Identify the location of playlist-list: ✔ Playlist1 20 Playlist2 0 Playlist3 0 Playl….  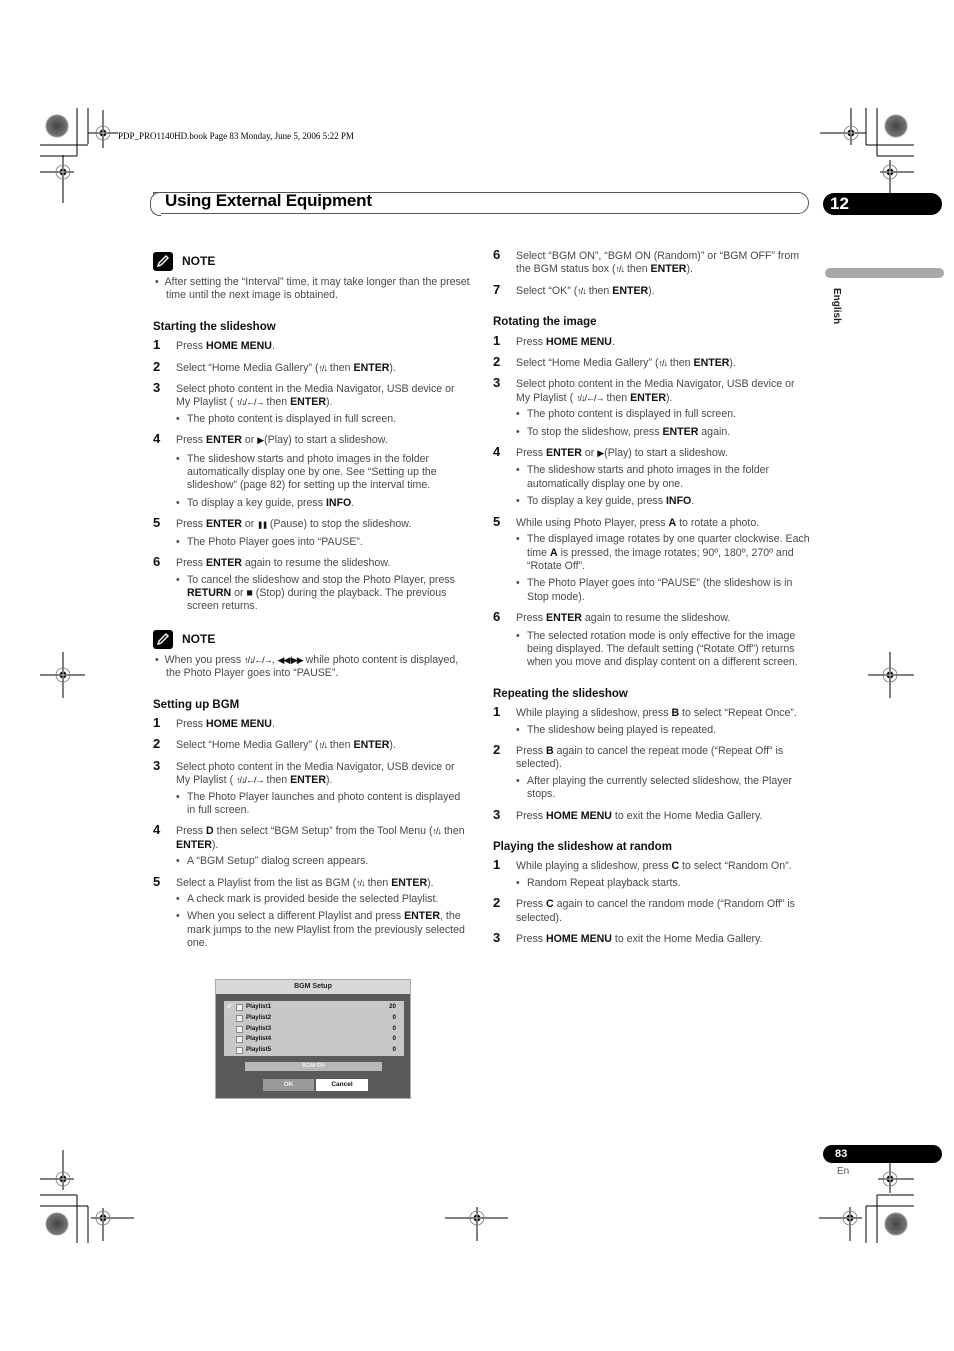
(314, 1028).